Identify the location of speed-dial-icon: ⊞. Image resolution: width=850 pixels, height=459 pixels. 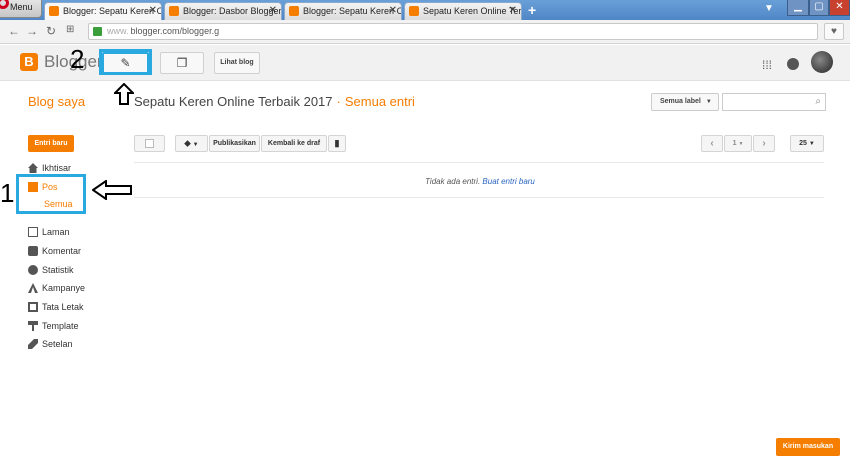
(70, 29).